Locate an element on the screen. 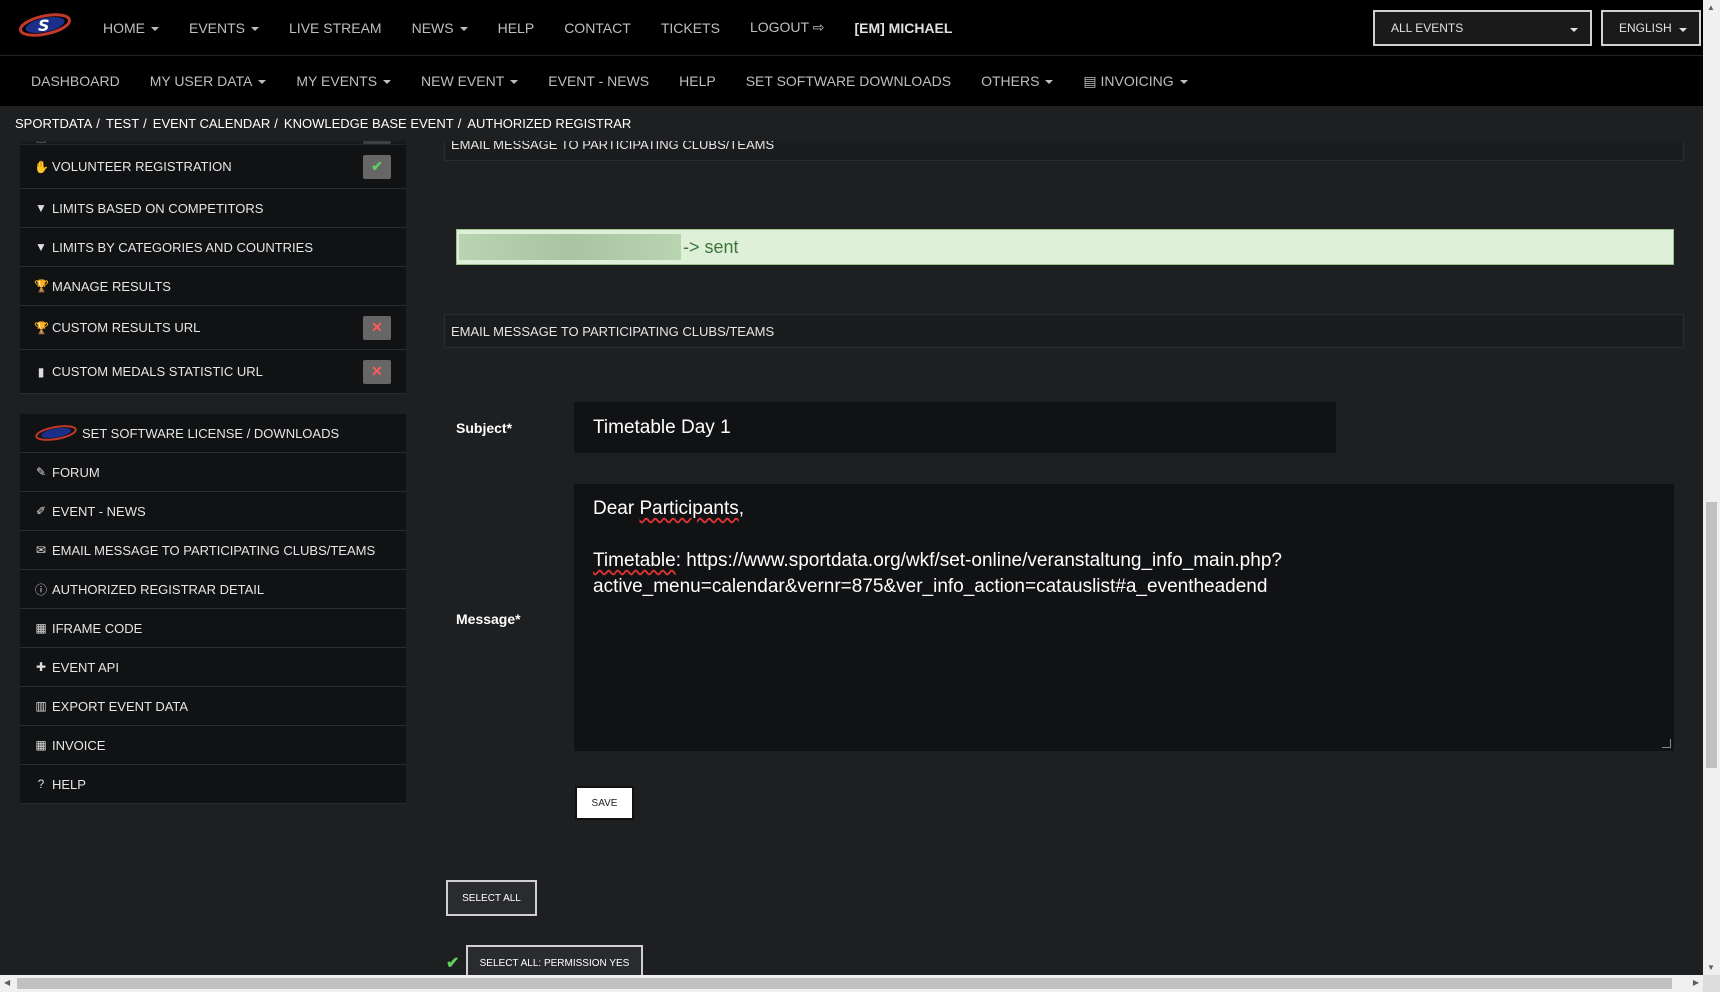  subnav-item-others: OTHERS is located at coordinates (1017, 81).